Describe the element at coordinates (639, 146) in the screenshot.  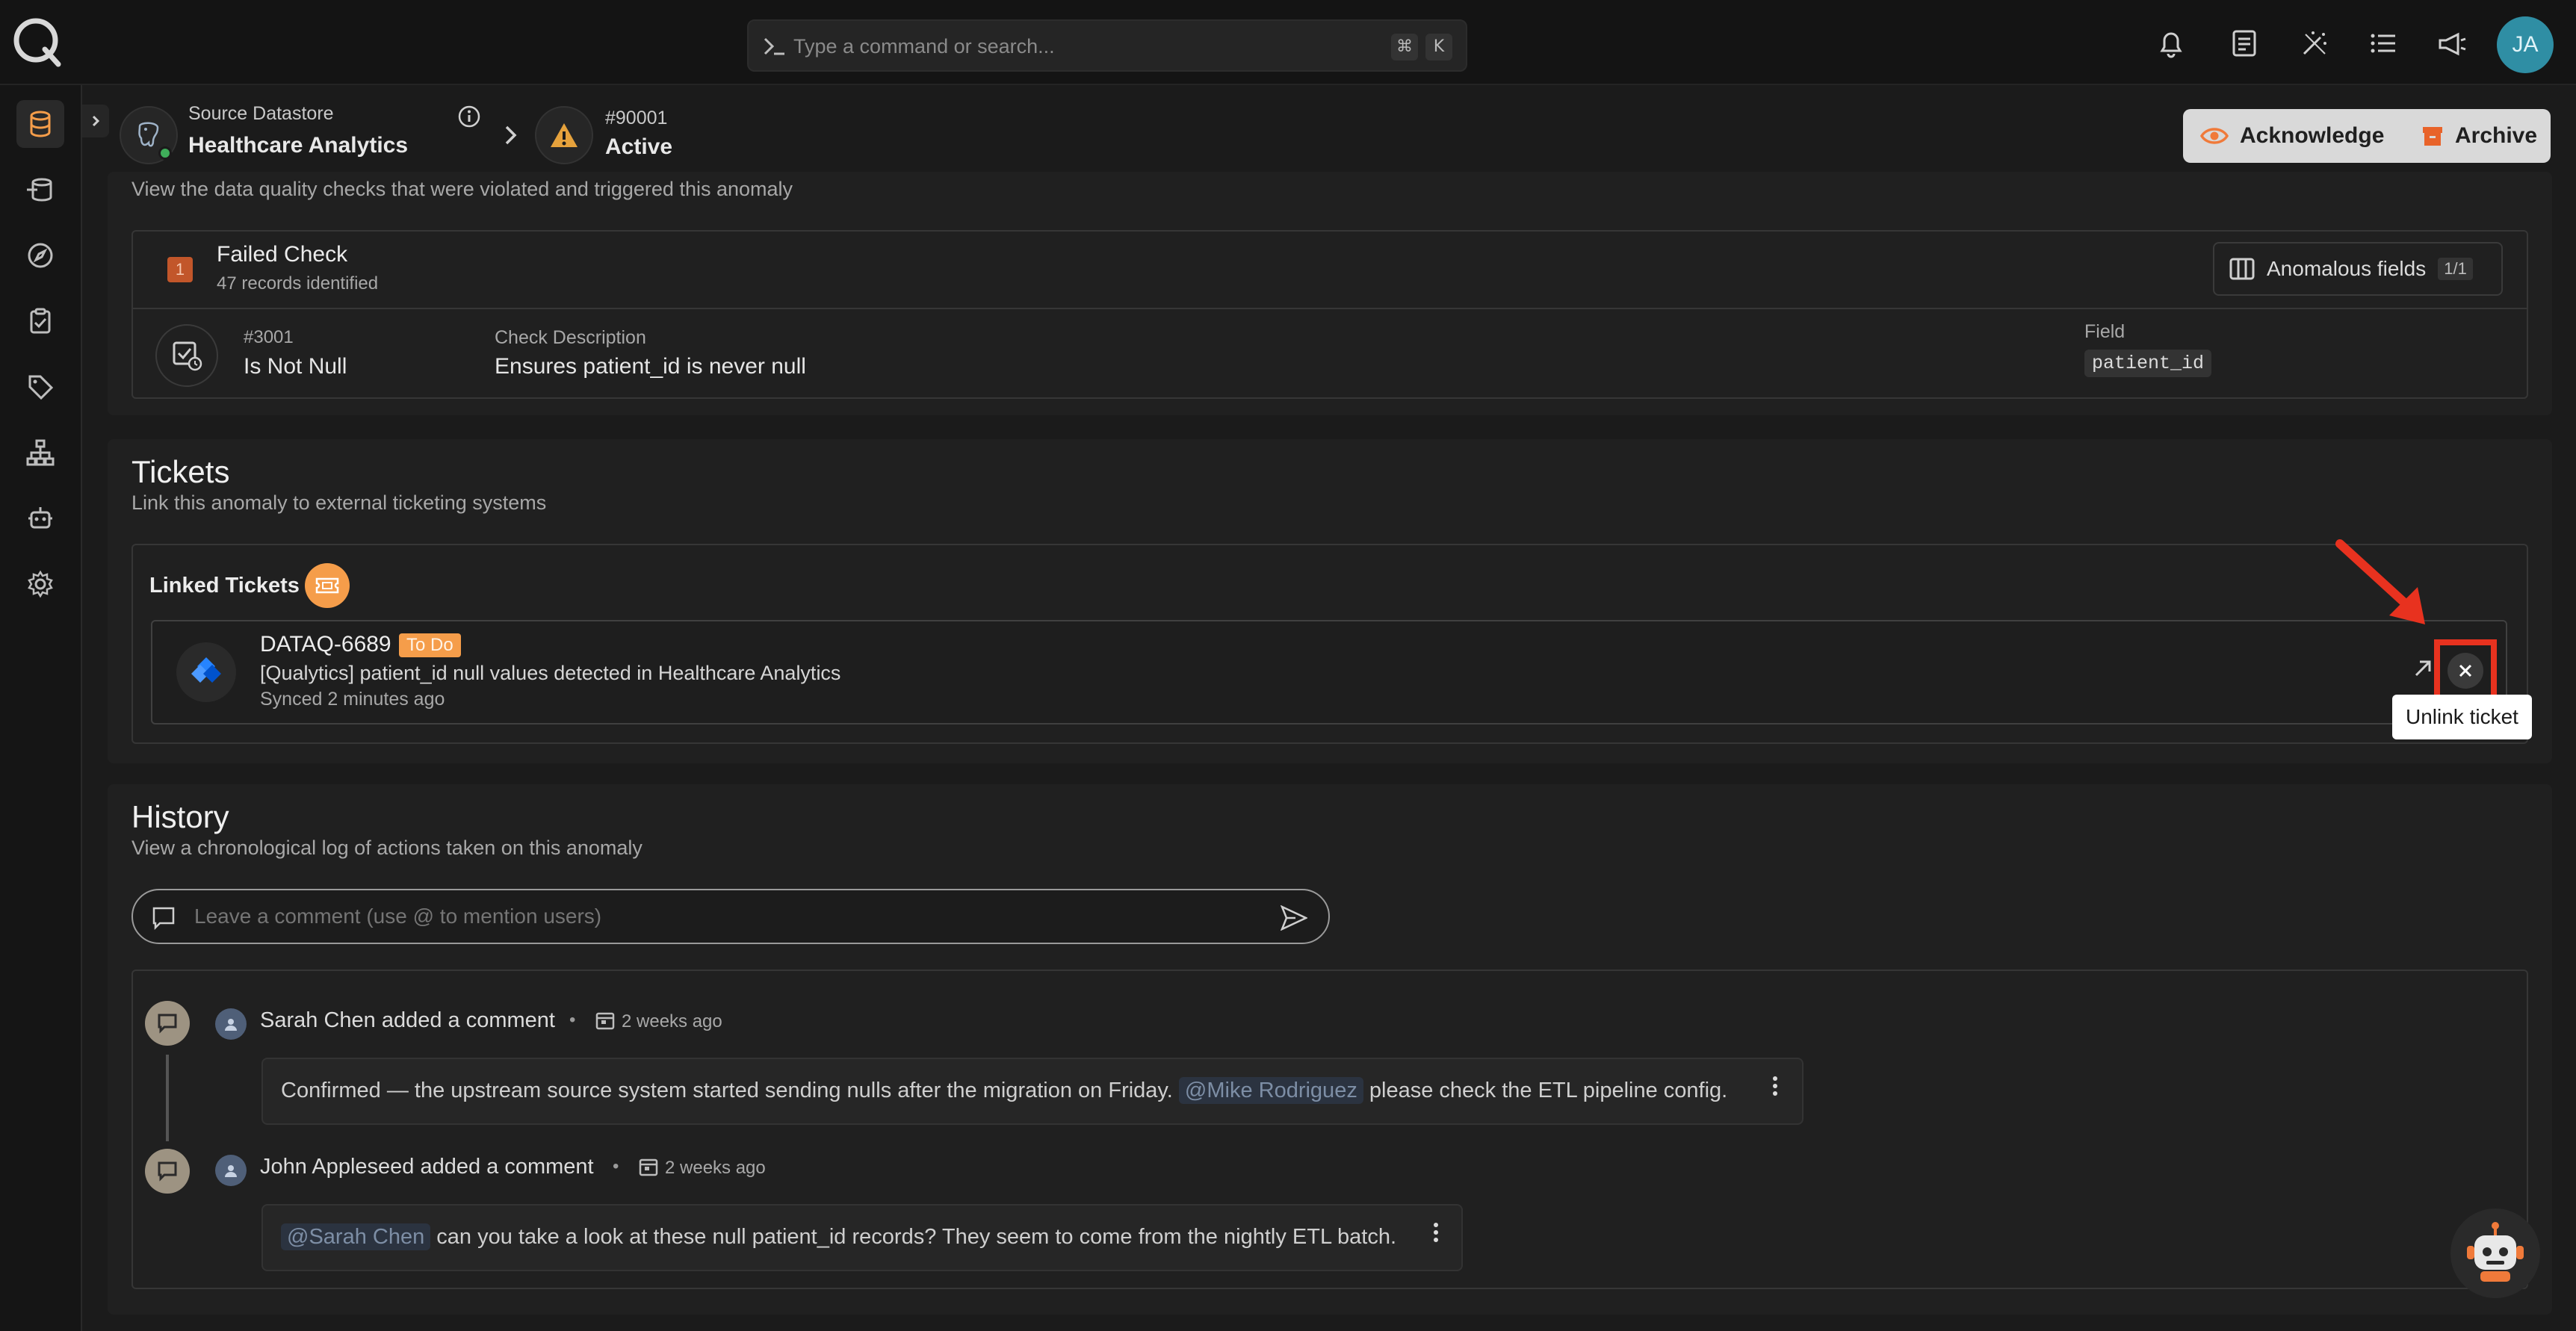
I see `anomaly-status: Active` at that location.